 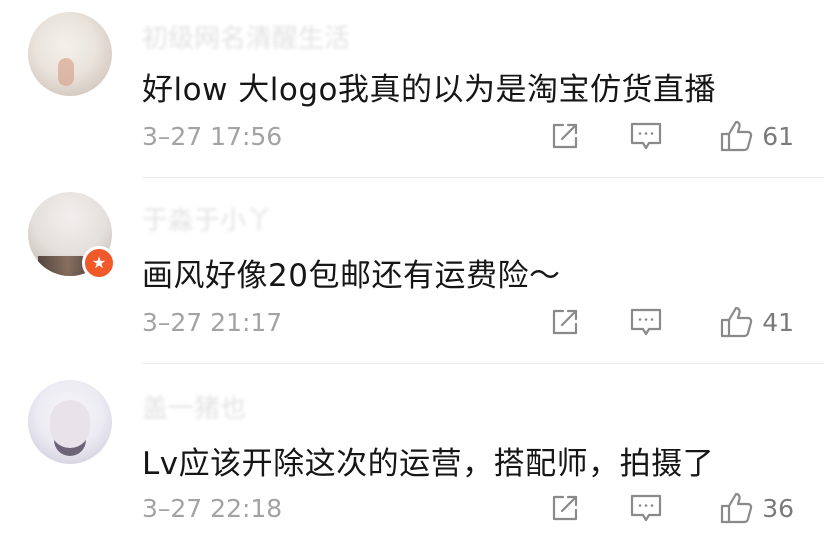 What do you see at coordinates (756, 508) in the screenshot?
I see `like-button: 36` at bounding box center [756, 508].